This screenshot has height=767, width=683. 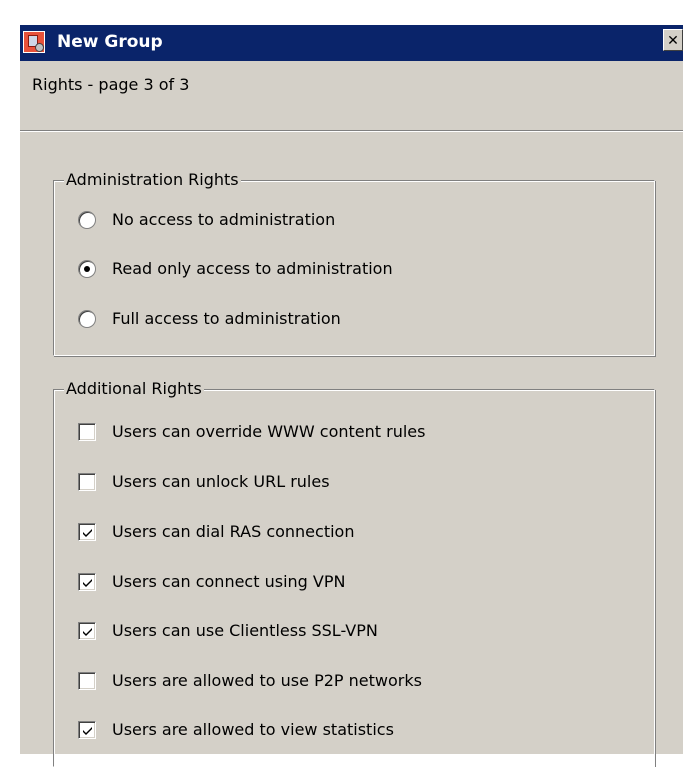 What do you see at coordinates (245, 630) in the screenshot?
I see `checkbox-label: Users can use Clientless SSL-VPN` at bounding box center [245, 630].